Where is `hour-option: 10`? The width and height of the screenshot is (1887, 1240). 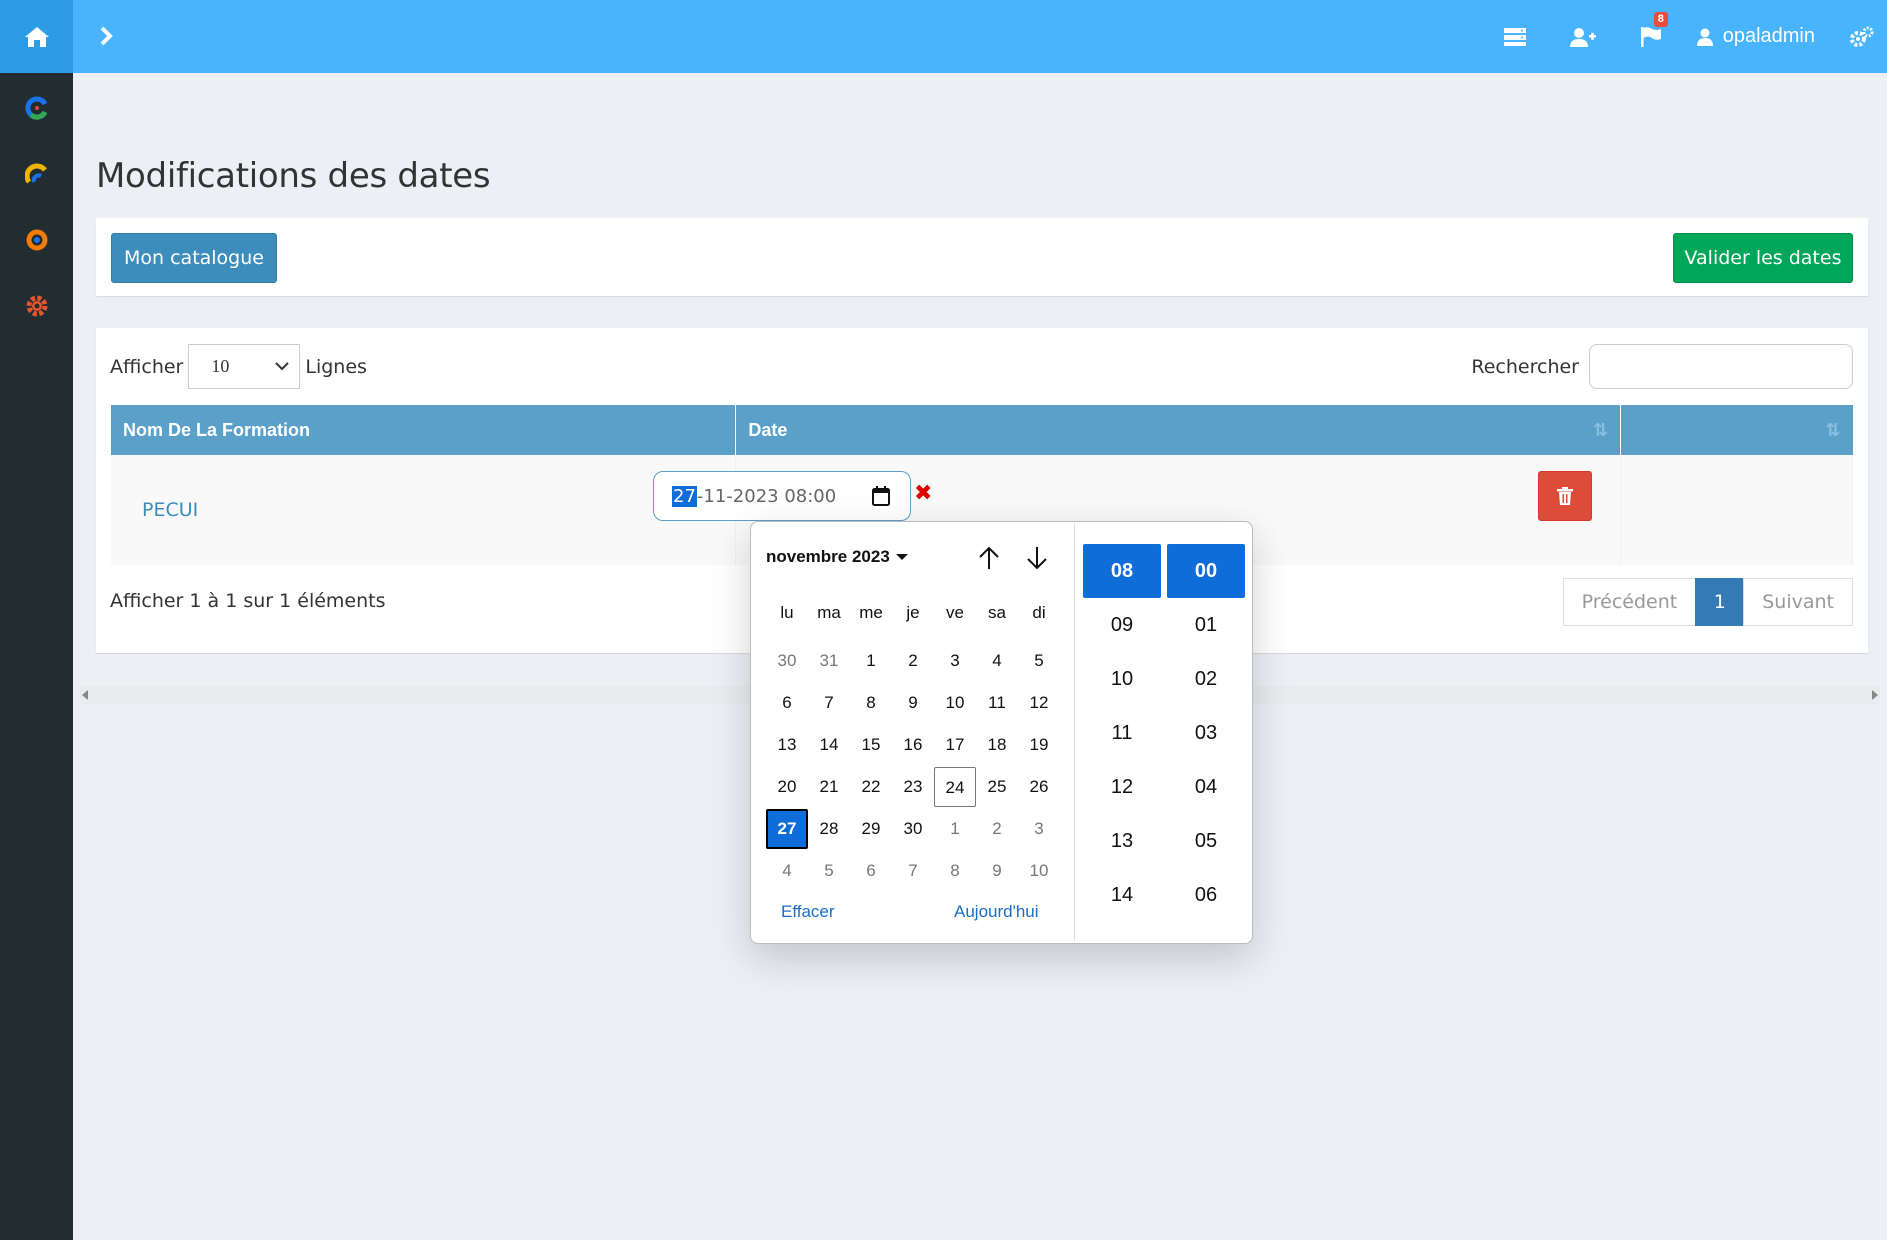 hour-option: 10 is located at coordinates (1122, 679).